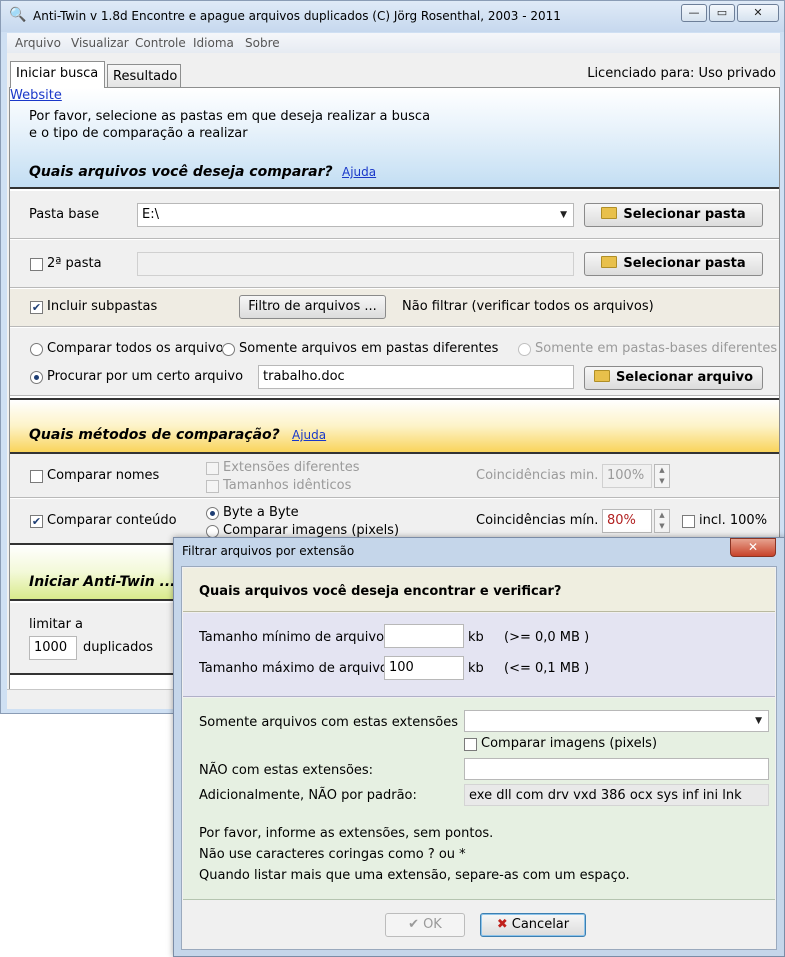 Image resolution: width=785 pixels, height=957 pixels. I want to click on methods-section-title: Quais métodos de comparação?, so click(154, 435).